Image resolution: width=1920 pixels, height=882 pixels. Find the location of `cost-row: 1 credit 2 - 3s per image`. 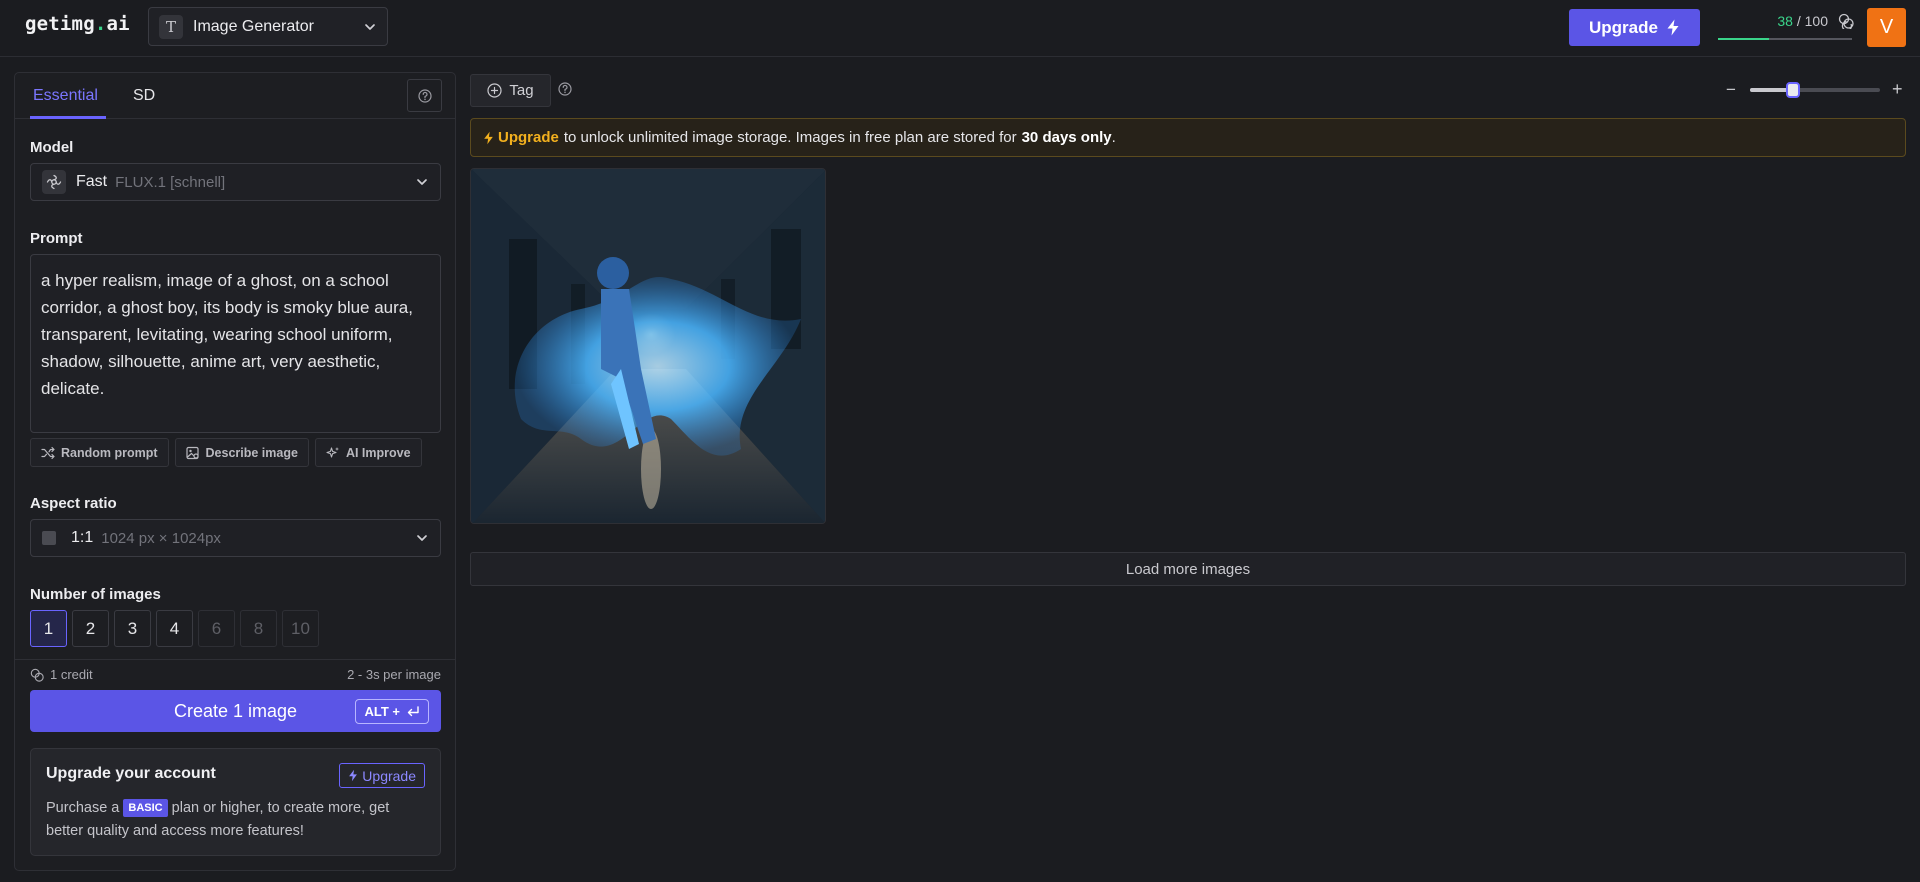

cost-row: 1 credit 2 - 3s per image is located at coordinates (235, 674).